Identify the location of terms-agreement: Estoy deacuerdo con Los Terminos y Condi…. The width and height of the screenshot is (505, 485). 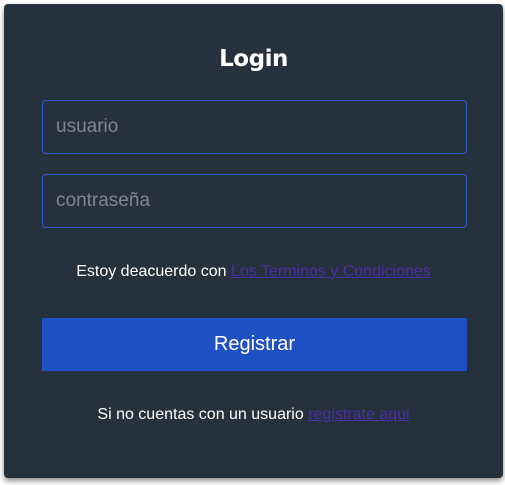
(253, 272).